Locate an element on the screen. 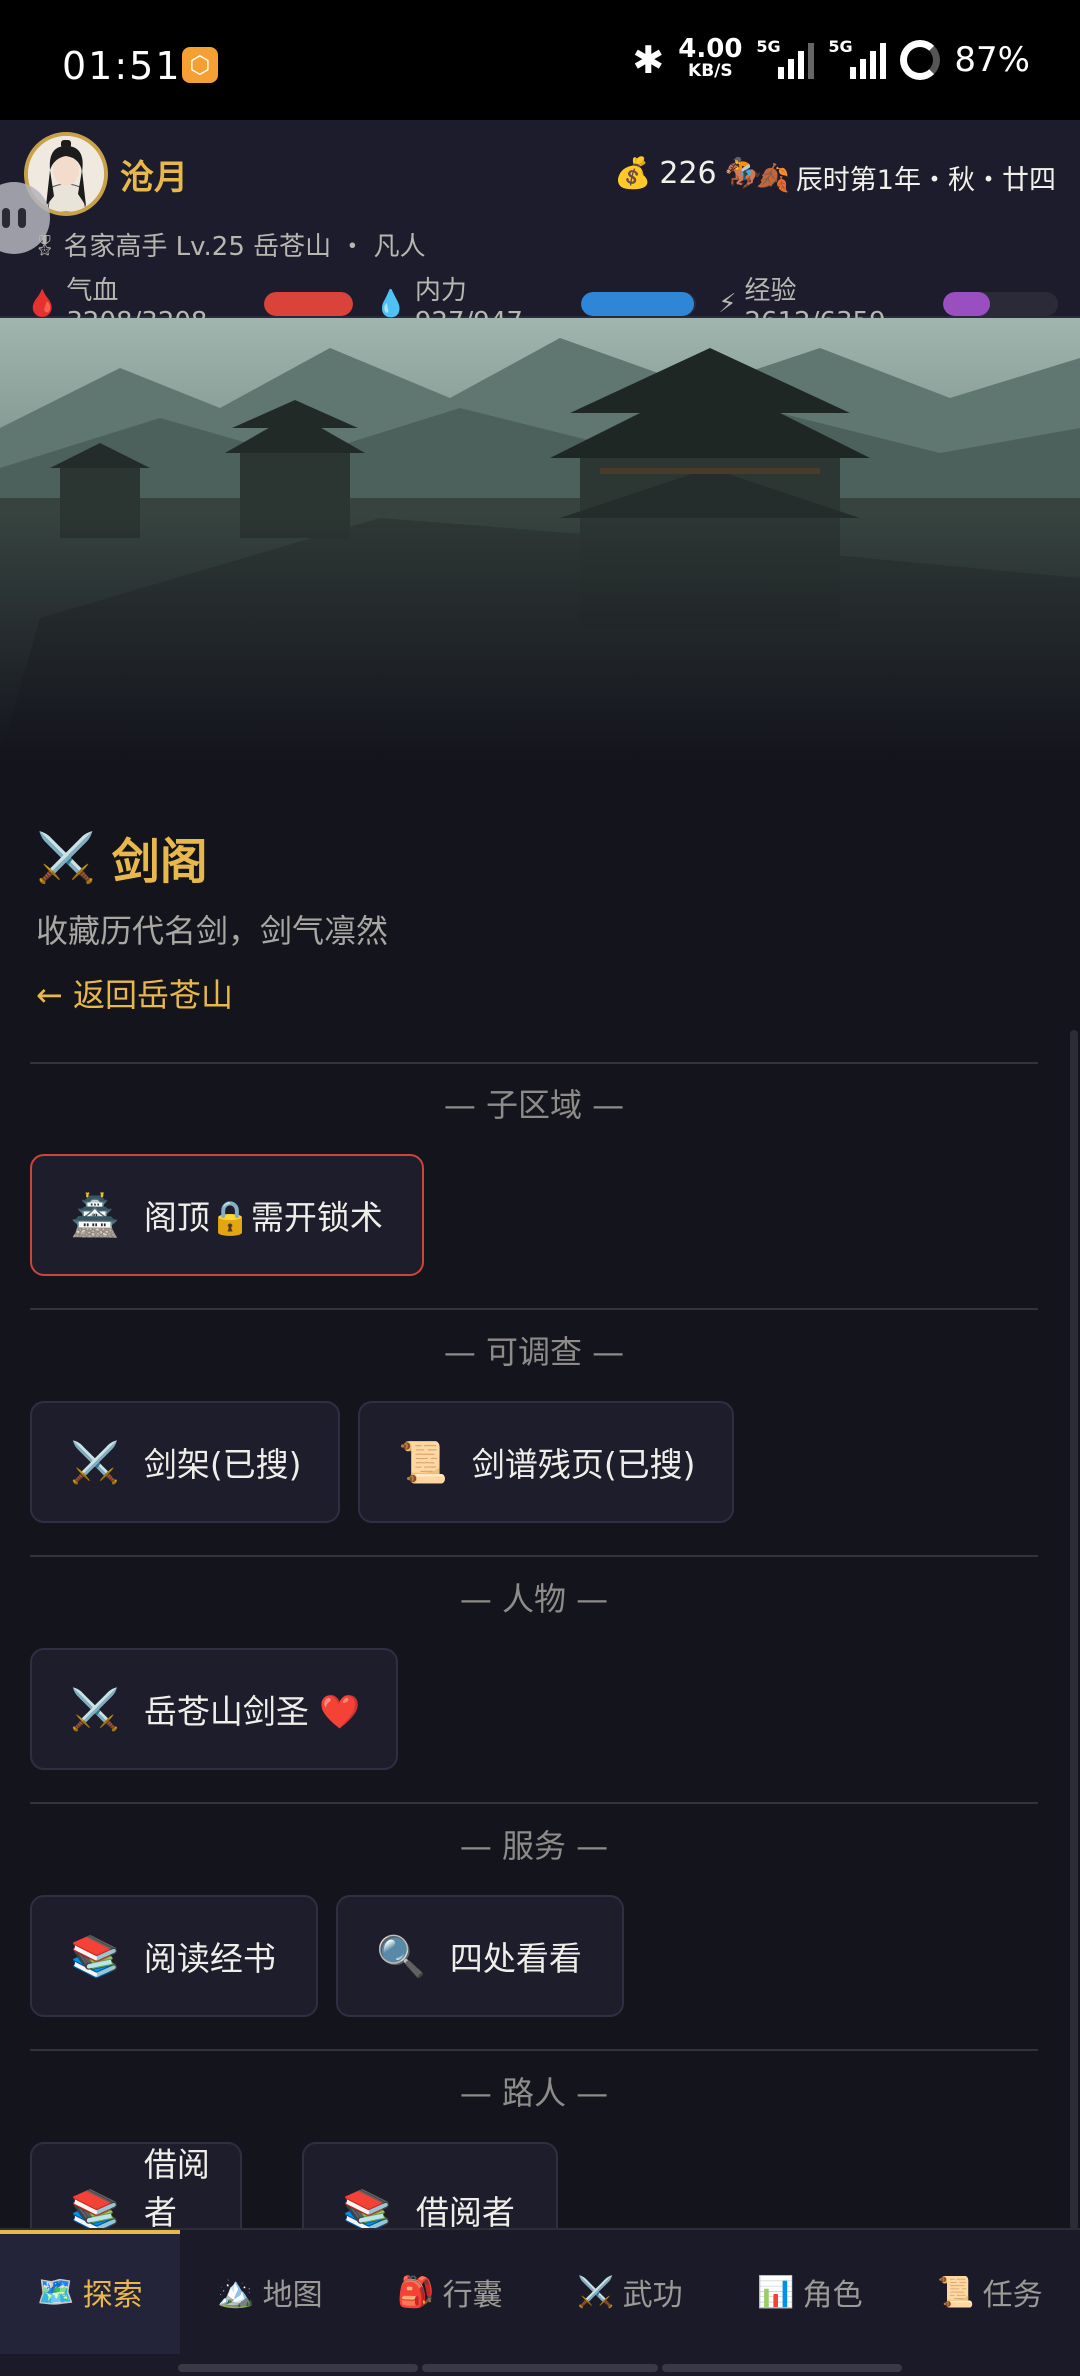 The height and width of the screenshot is (2376, 1080). castle-icon: 🏯 is located at coordinates (95, 1215).